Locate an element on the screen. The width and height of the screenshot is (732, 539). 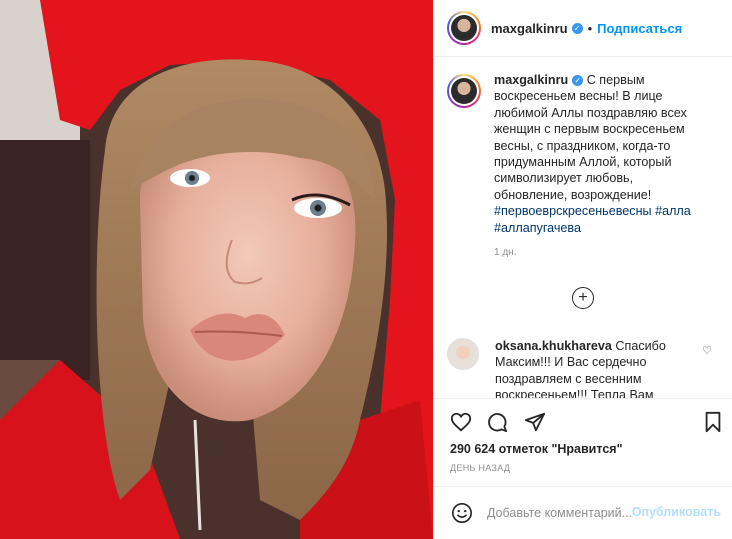
comment-input is located at coordinates (562, 513).